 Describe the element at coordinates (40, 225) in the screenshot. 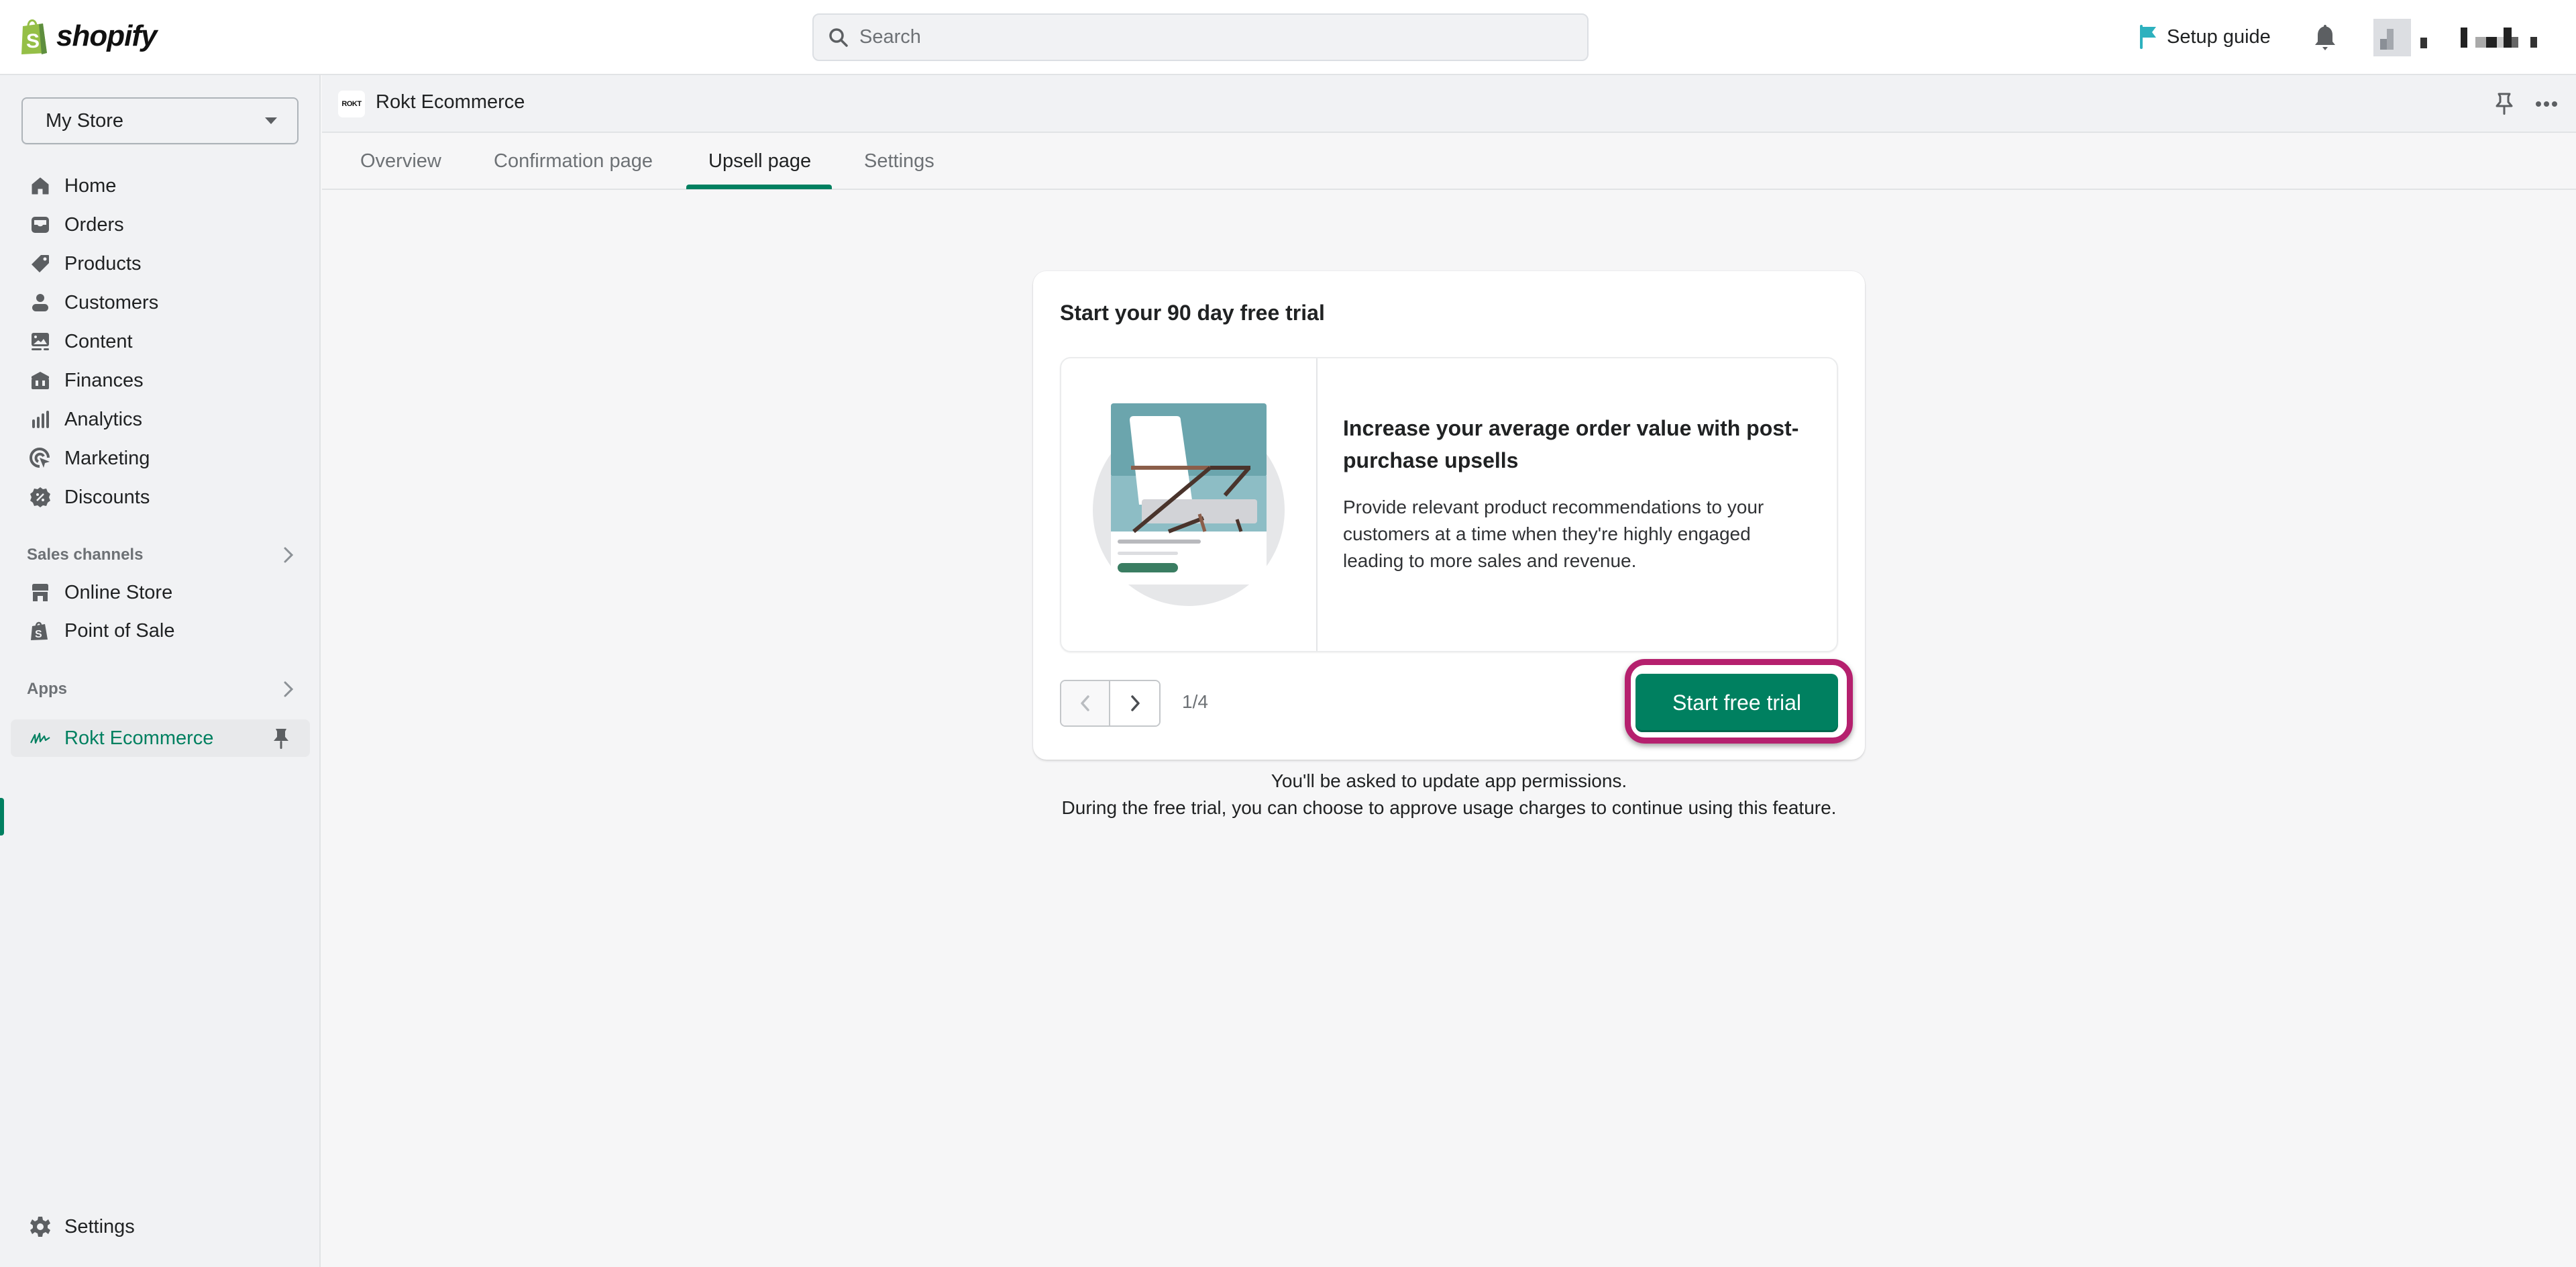

I see `inbox-icon` at that location.